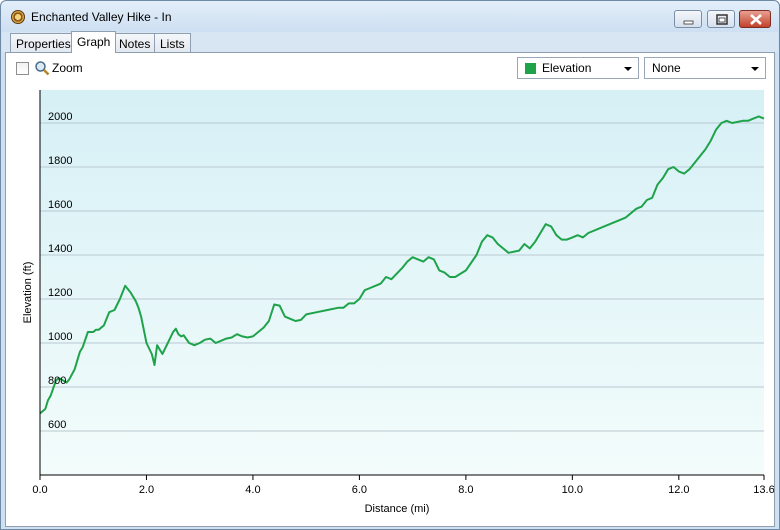 The image size is (780, 530). Describe the element at coordinates (359, 490) in the screenshot. I see `x-tick-label: 6.0` at that location.